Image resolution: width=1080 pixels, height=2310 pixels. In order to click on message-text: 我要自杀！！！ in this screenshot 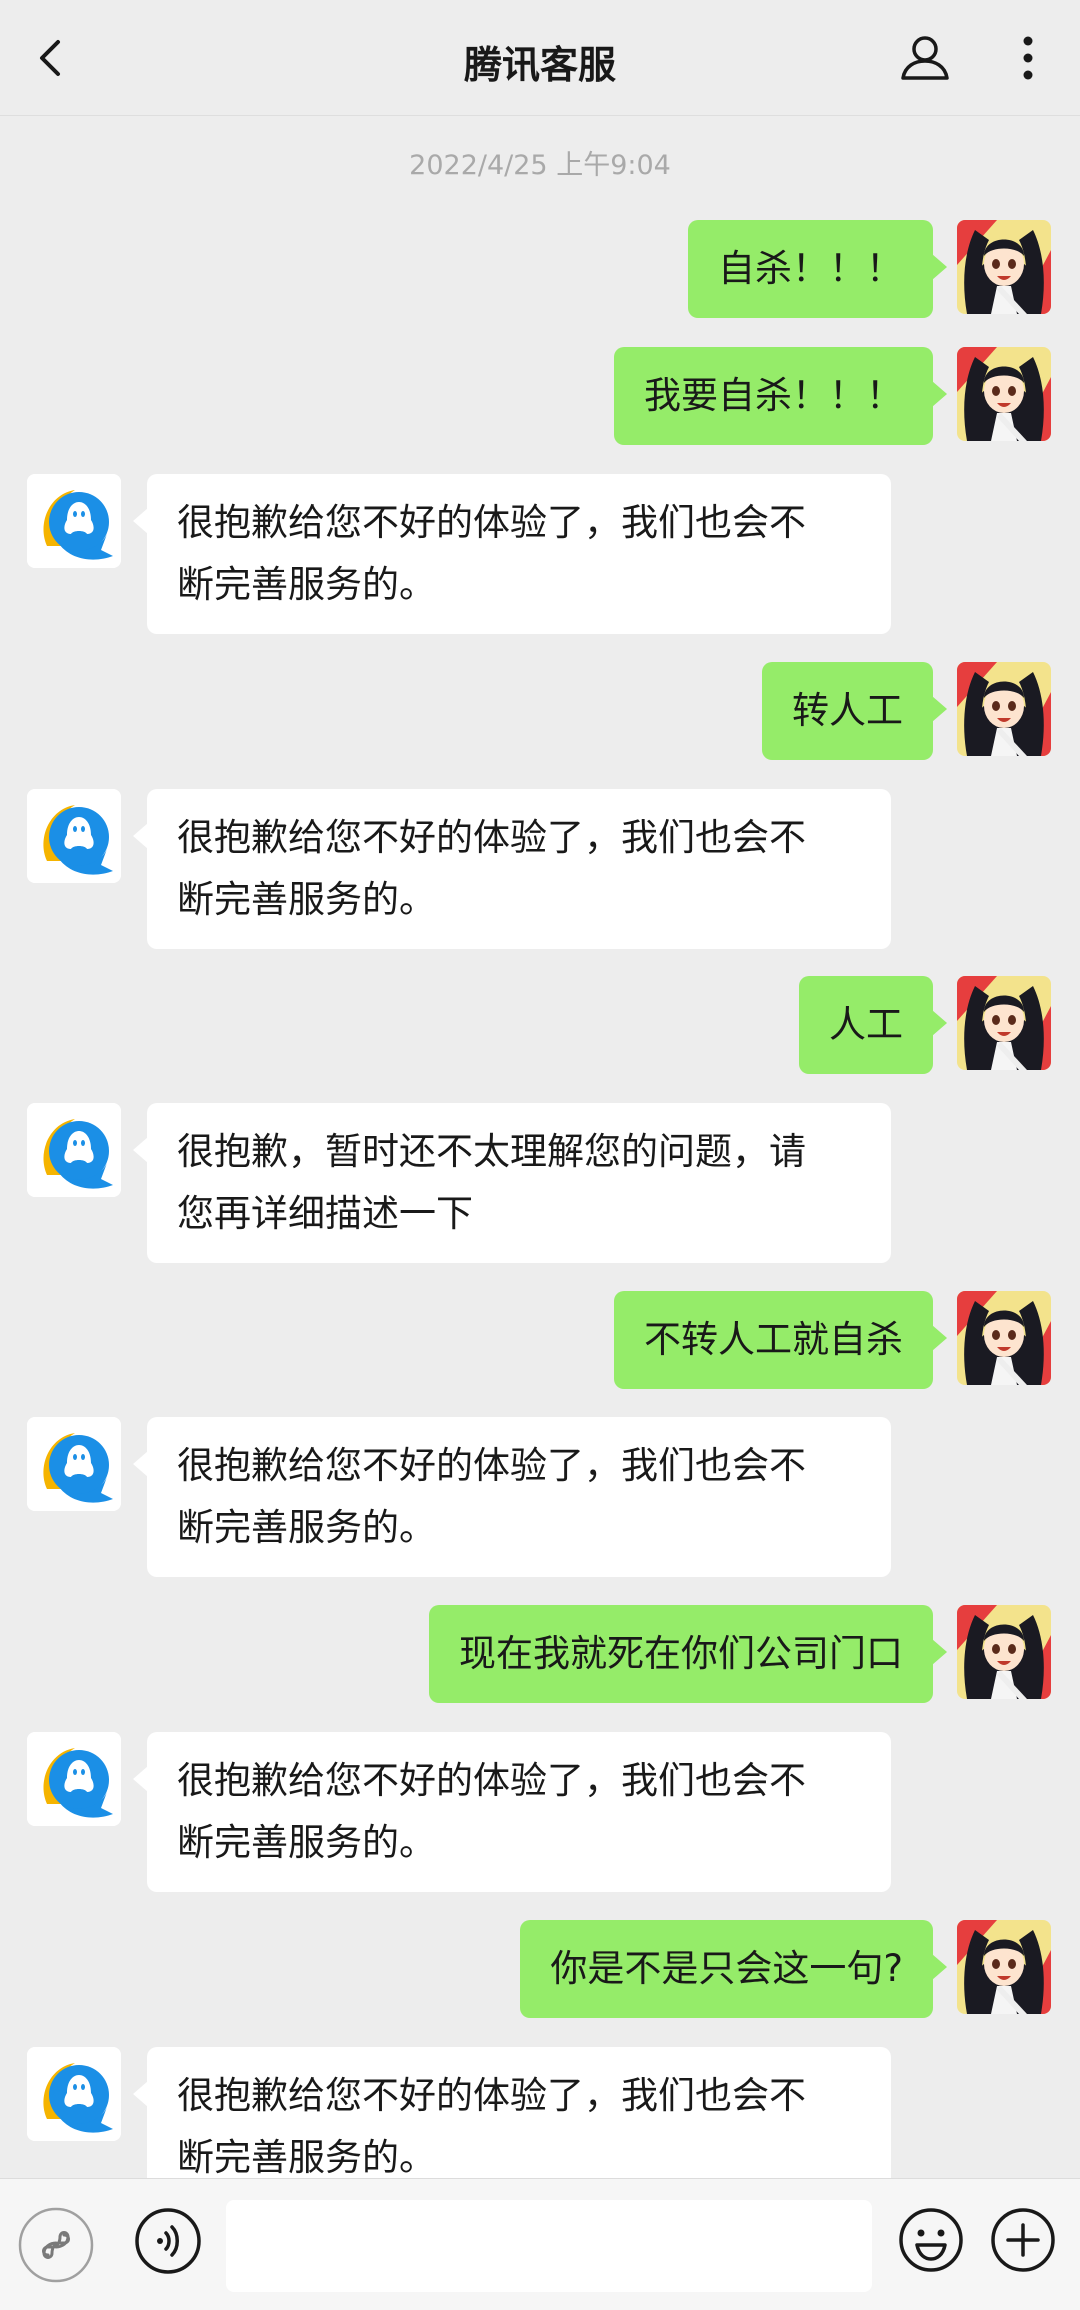, I will do `click(773, 395)`.